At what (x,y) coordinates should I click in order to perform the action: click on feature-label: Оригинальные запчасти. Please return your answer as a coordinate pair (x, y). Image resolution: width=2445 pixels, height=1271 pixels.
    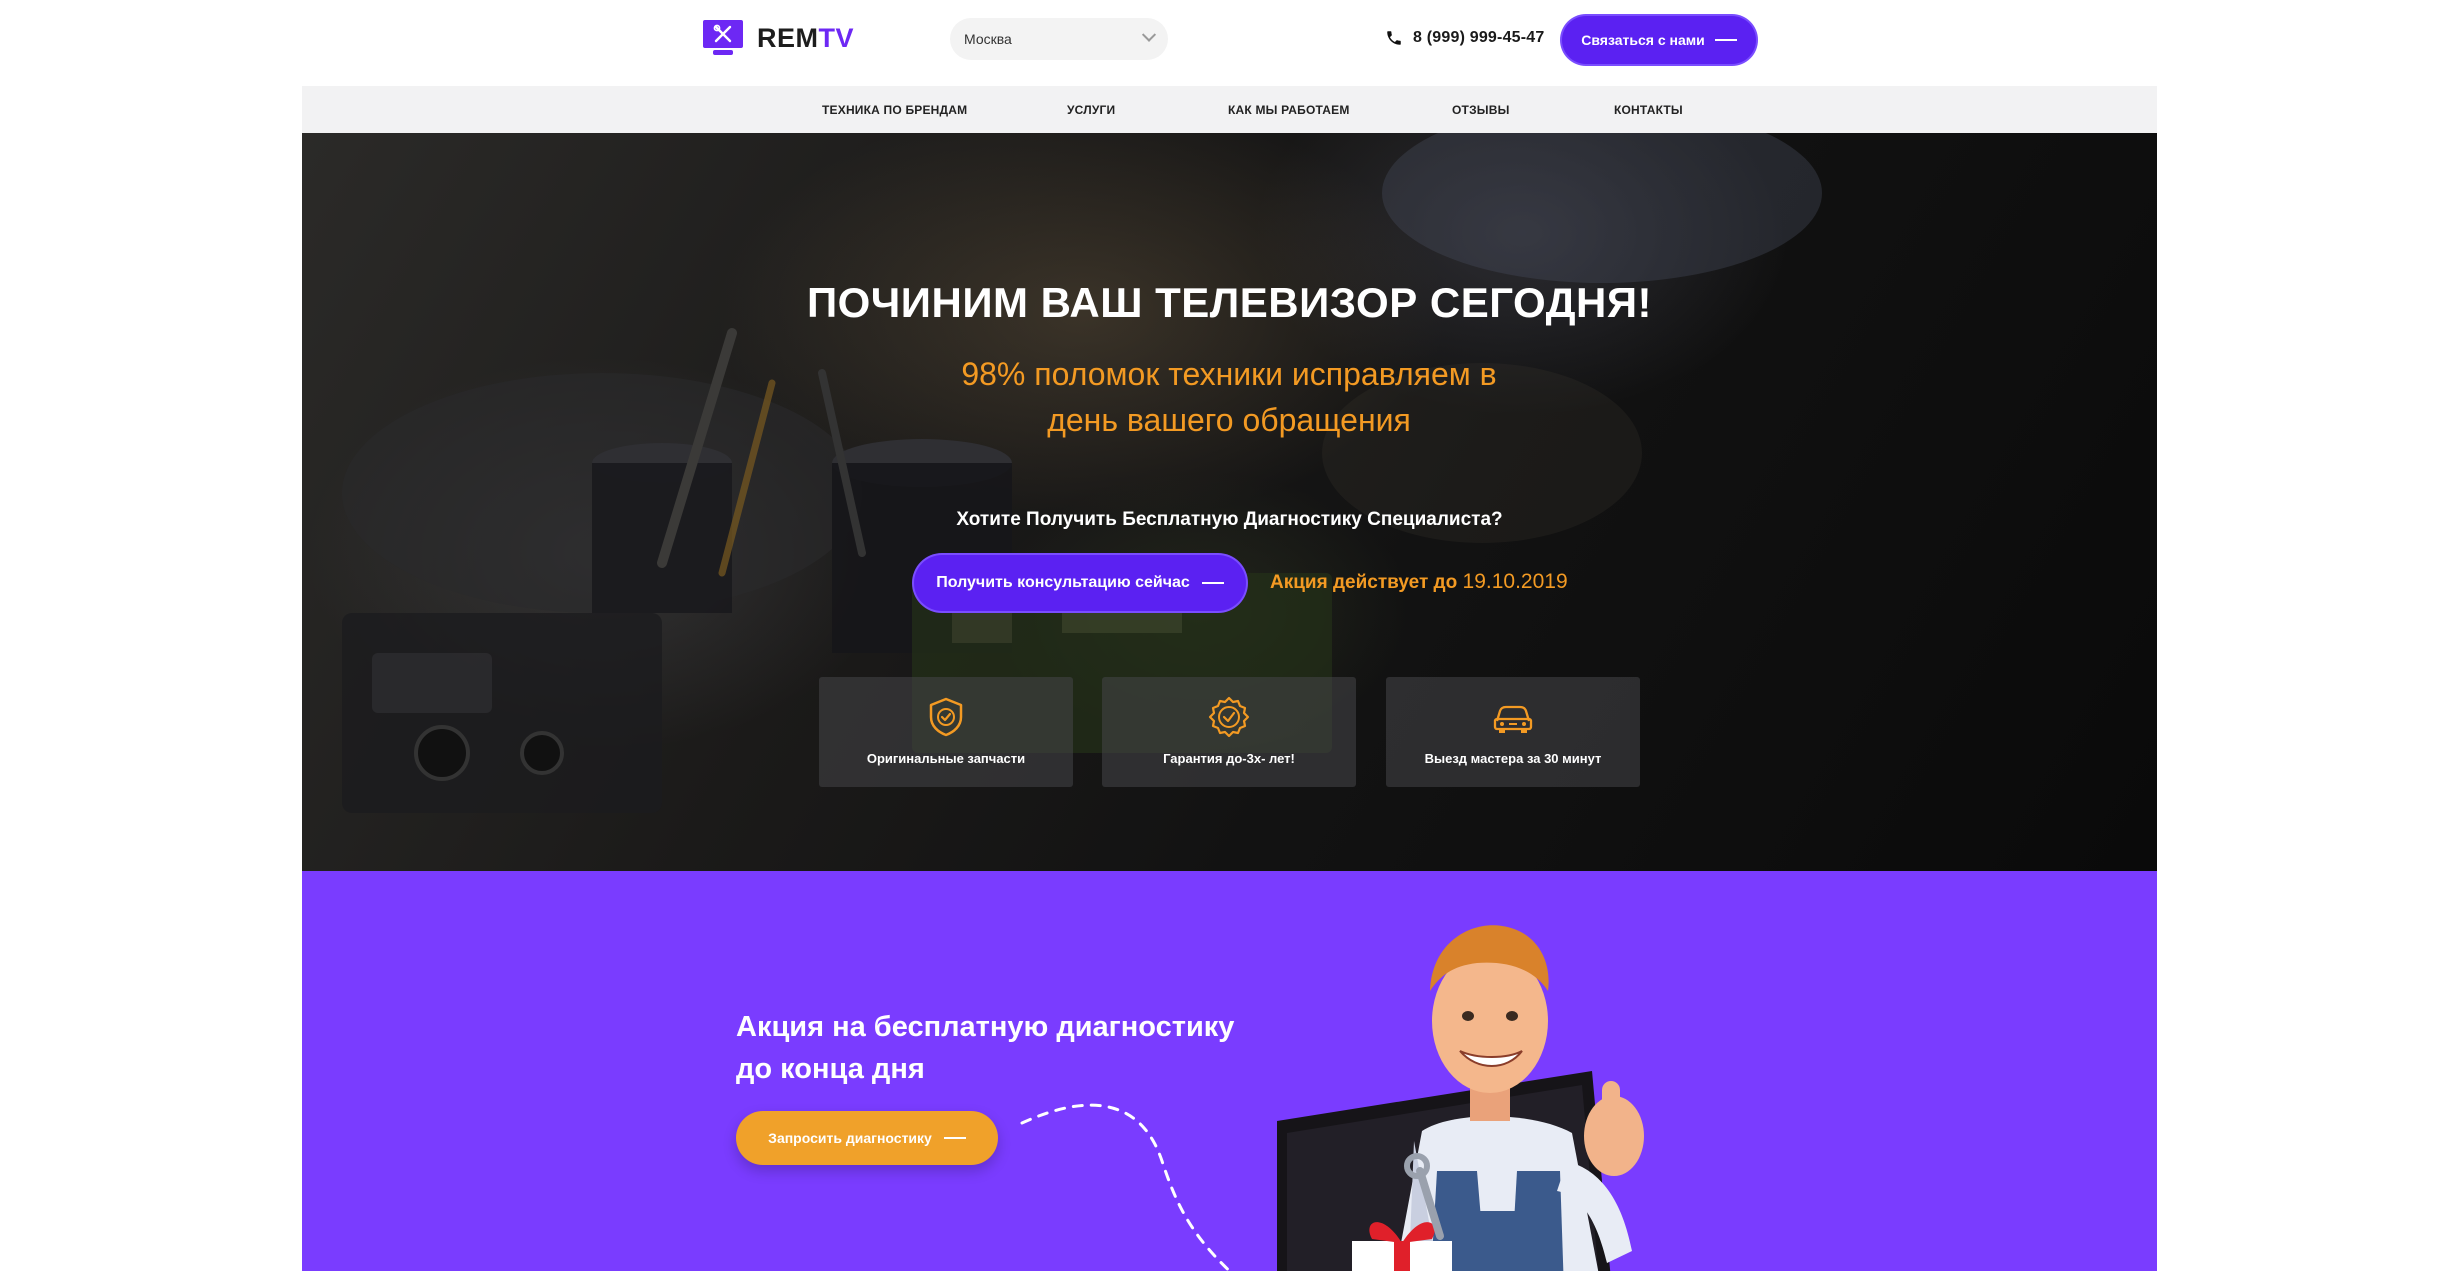
    Looking at the image, I should click on (946, 758).